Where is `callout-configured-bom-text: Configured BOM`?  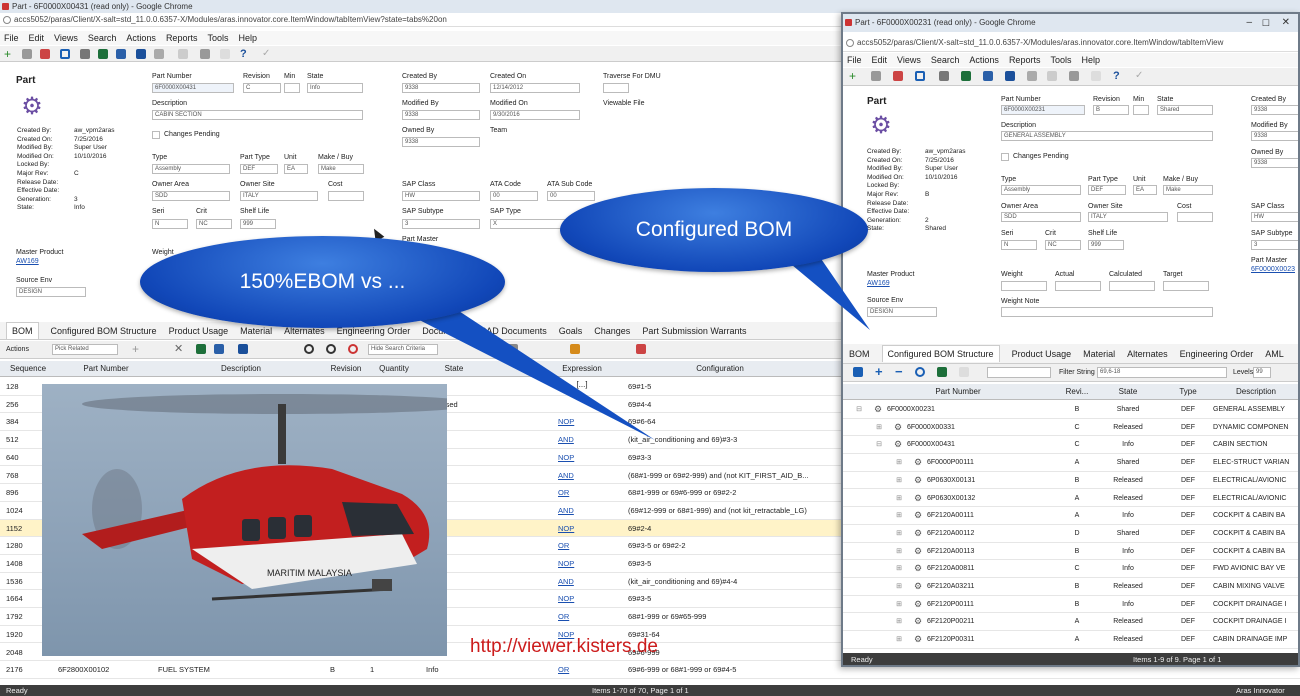 callout-configured-bom-text: Configured BOM is located at coordinates (714, 229).